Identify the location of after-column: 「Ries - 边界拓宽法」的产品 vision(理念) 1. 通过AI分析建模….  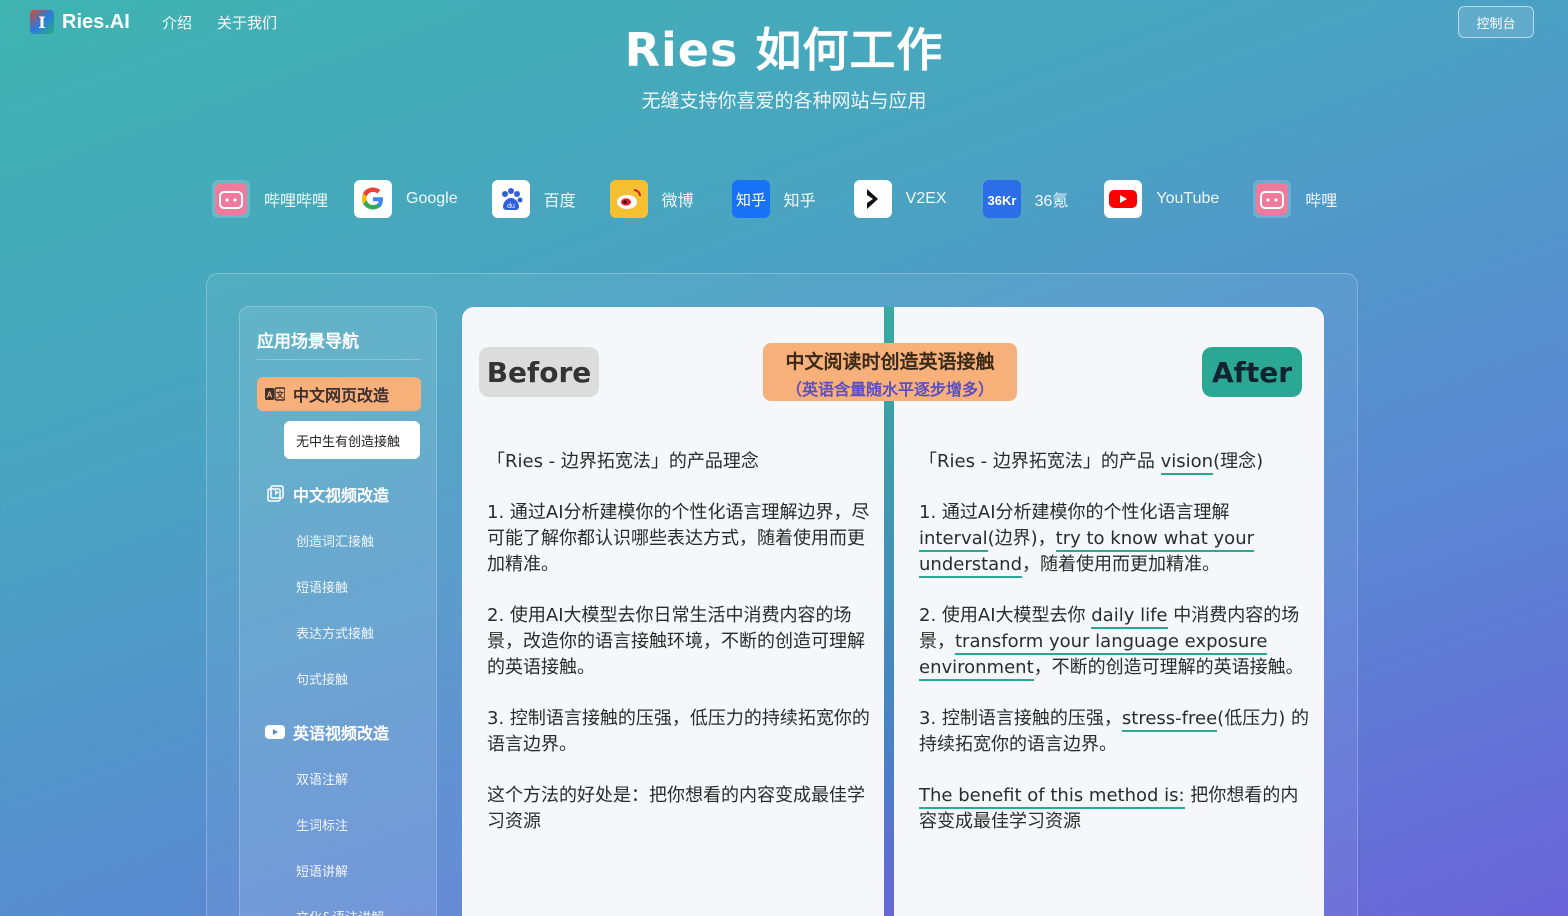
(1114, 654).